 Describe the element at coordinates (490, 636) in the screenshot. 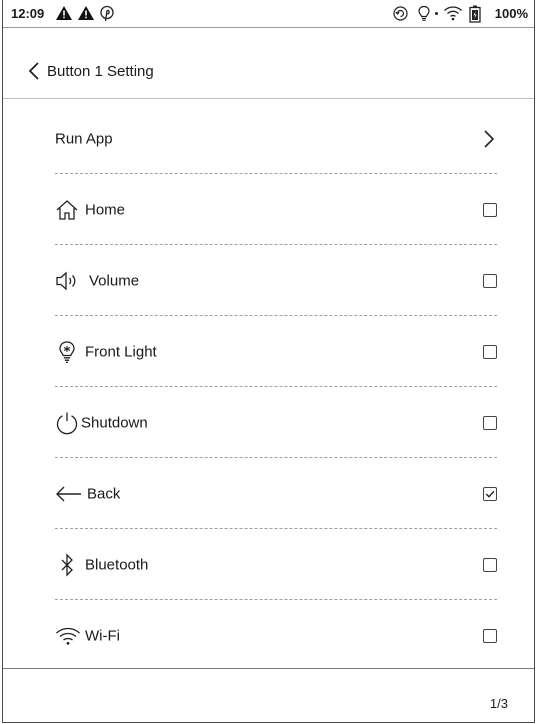

I see `wifi-checkbox` at that location.